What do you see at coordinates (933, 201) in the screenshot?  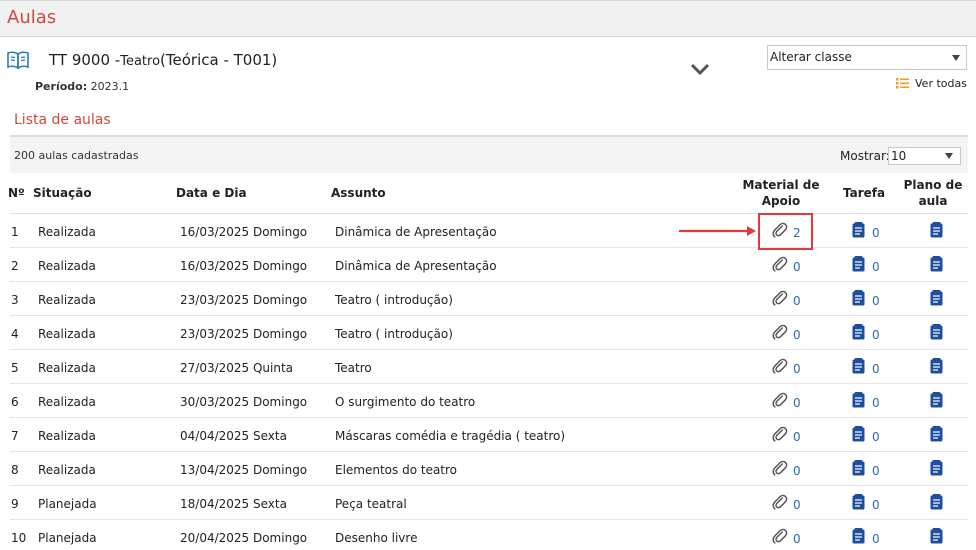 I see `header-plano-line2: aula` at bounding box center [933, 201].